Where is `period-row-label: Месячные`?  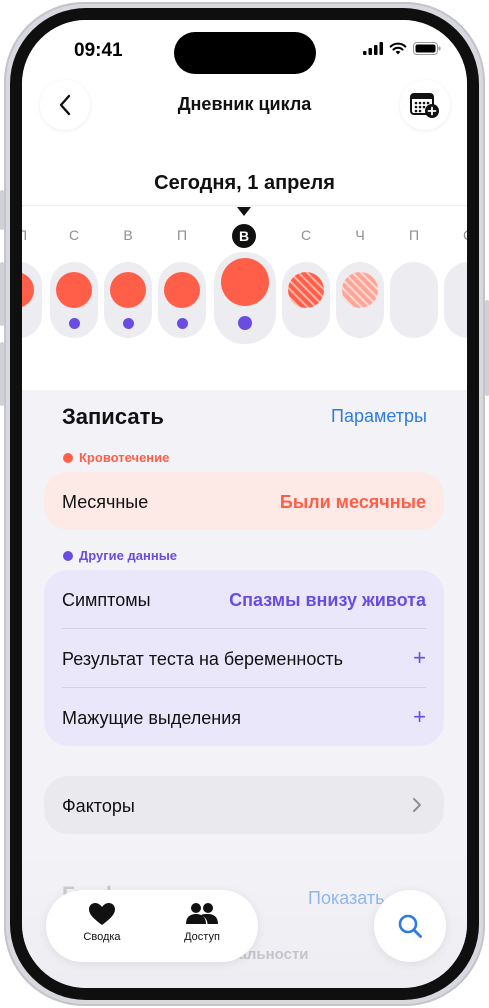 period-row-label: Месячные is located at coordinates (105, 502).